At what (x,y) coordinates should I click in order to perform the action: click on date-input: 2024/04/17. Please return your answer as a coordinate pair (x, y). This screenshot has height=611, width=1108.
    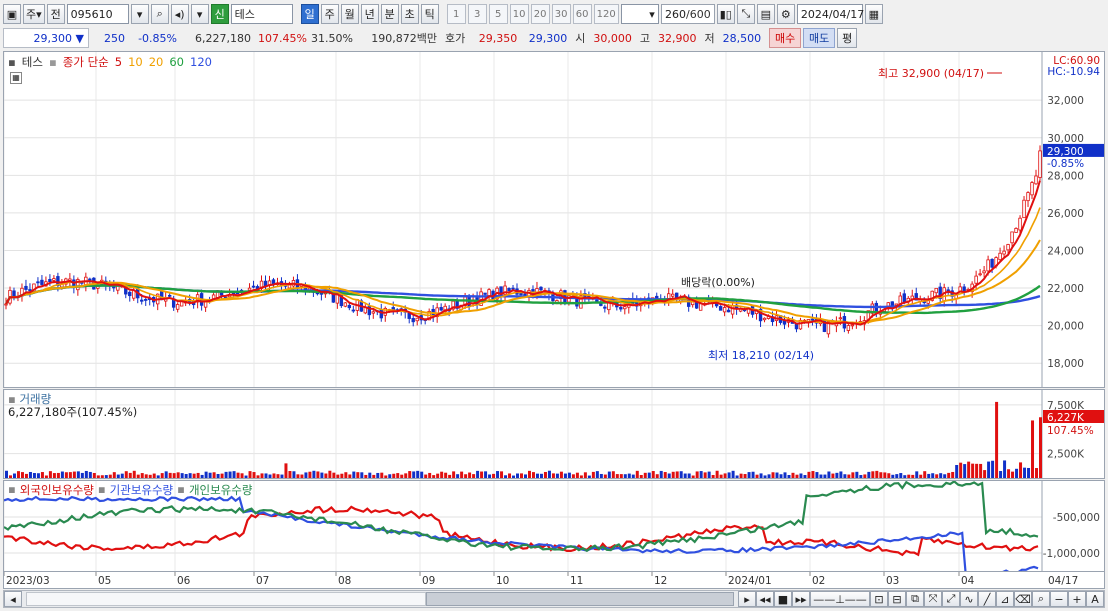
    Looking at the image, I should click on (830, 14).